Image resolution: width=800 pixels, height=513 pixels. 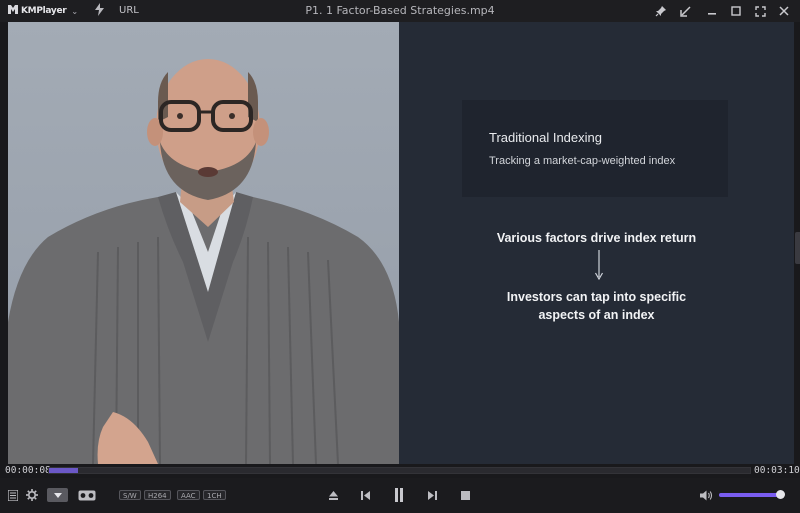 What do you see at coordinates (712, 11) in the screenshot?
I see `minimize-icon` at bounding box center [712, 11].